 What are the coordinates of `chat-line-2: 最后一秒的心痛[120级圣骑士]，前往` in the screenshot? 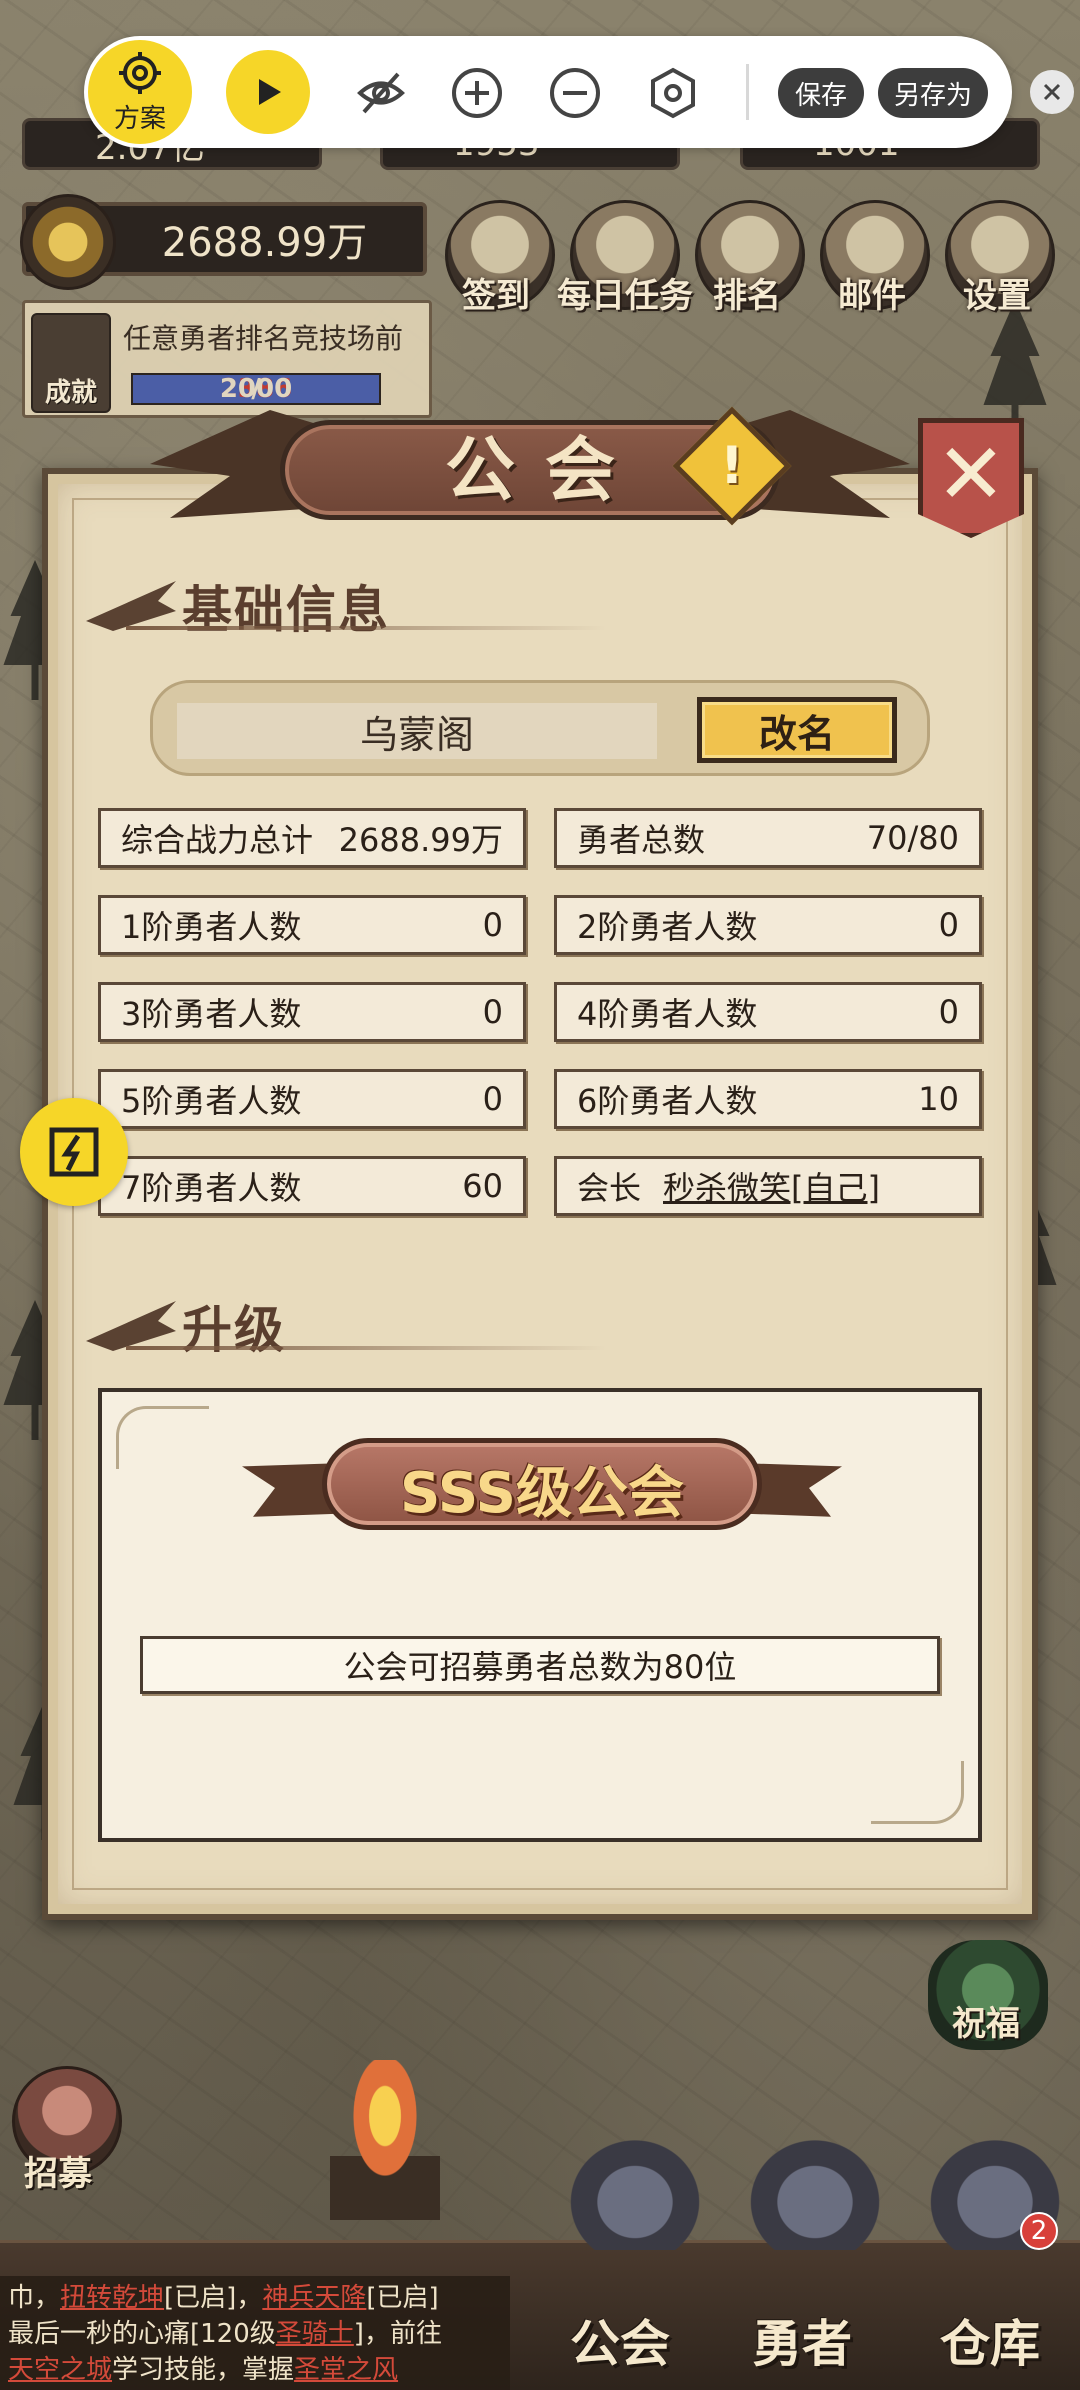 It's located at (225, 2334).